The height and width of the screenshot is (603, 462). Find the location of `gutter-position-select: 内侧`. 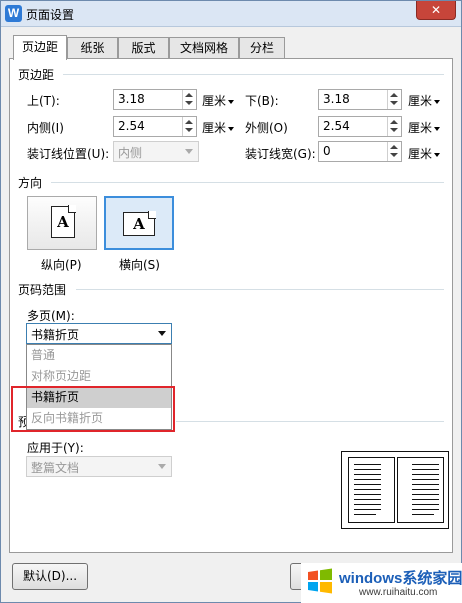

gutter-position-select: 内侧 is located at coordinates (156, 151).